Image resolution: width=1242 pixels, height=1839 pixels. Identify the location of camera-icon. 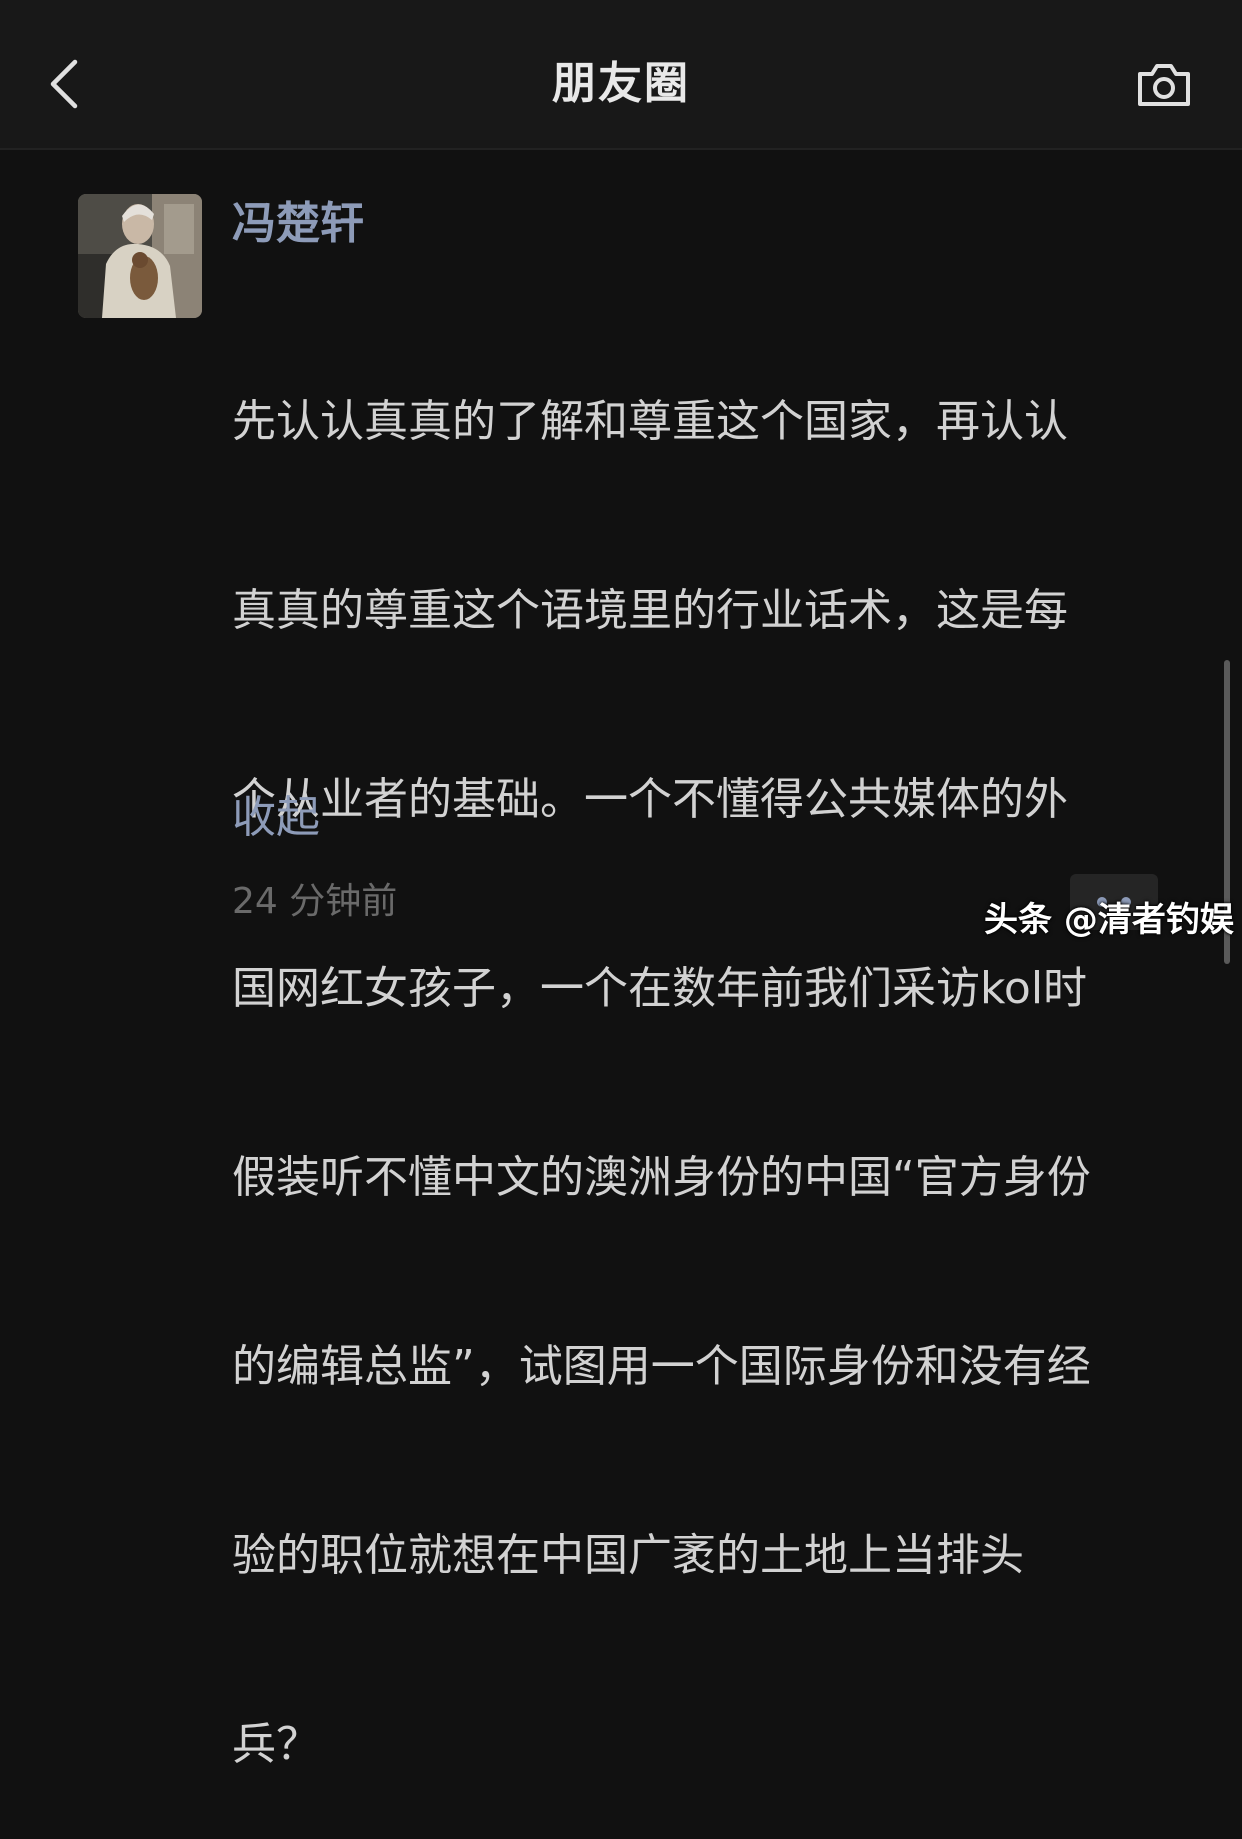
(1164, 85).